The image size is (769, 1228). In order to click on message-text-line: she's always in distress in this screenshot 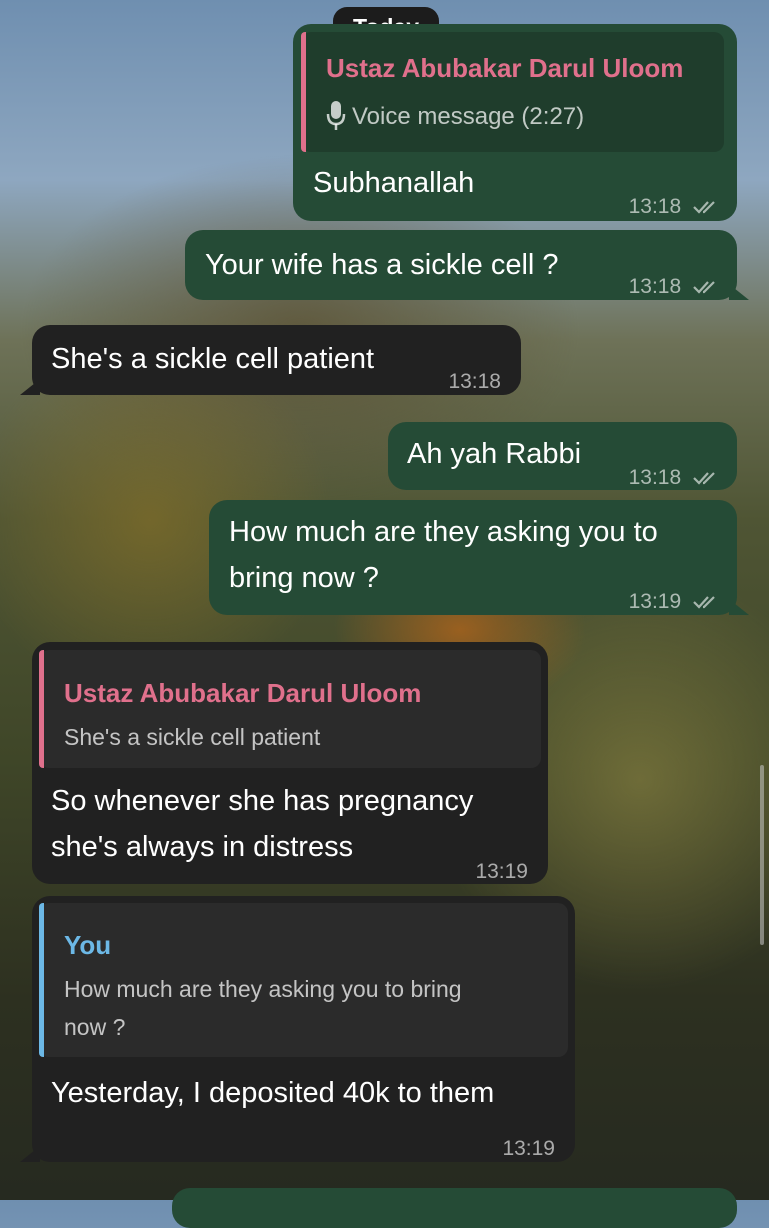, I will do `click(202, 847)`.